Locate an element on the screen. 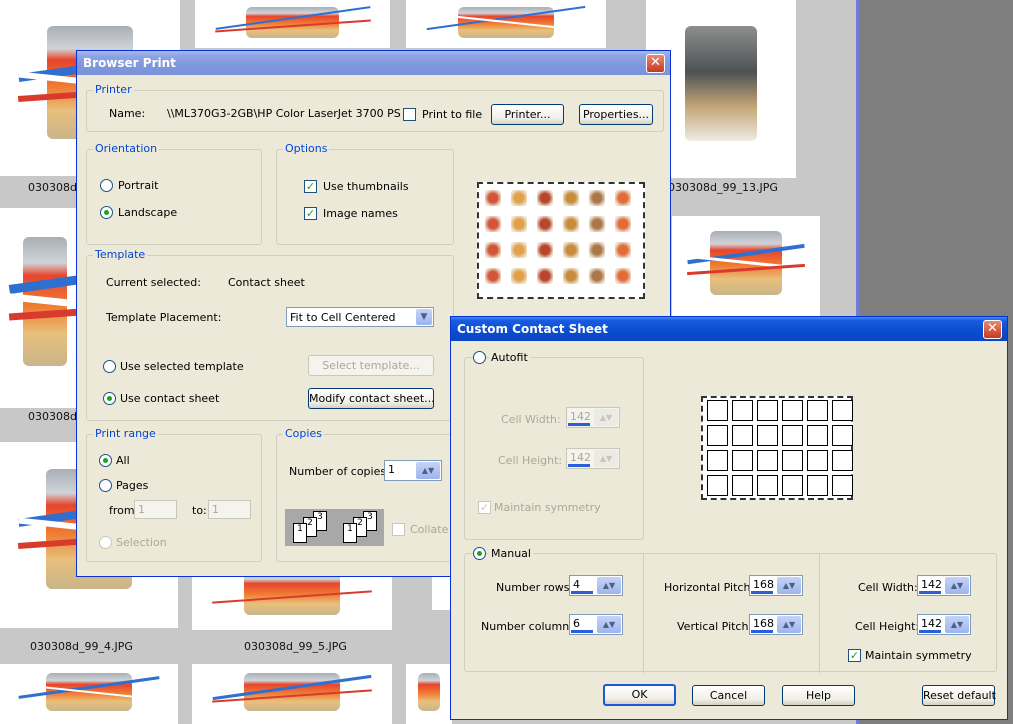 The height and width of the screenshot is (724, 1013). collate-checkbox is located at coordinates (398, 529).